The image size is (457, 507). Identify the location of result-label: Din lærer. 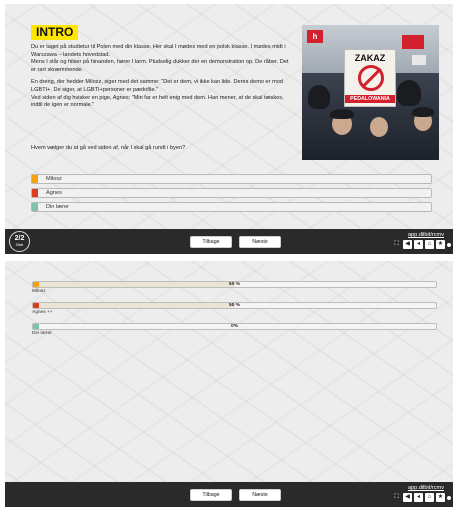
(42, 333).